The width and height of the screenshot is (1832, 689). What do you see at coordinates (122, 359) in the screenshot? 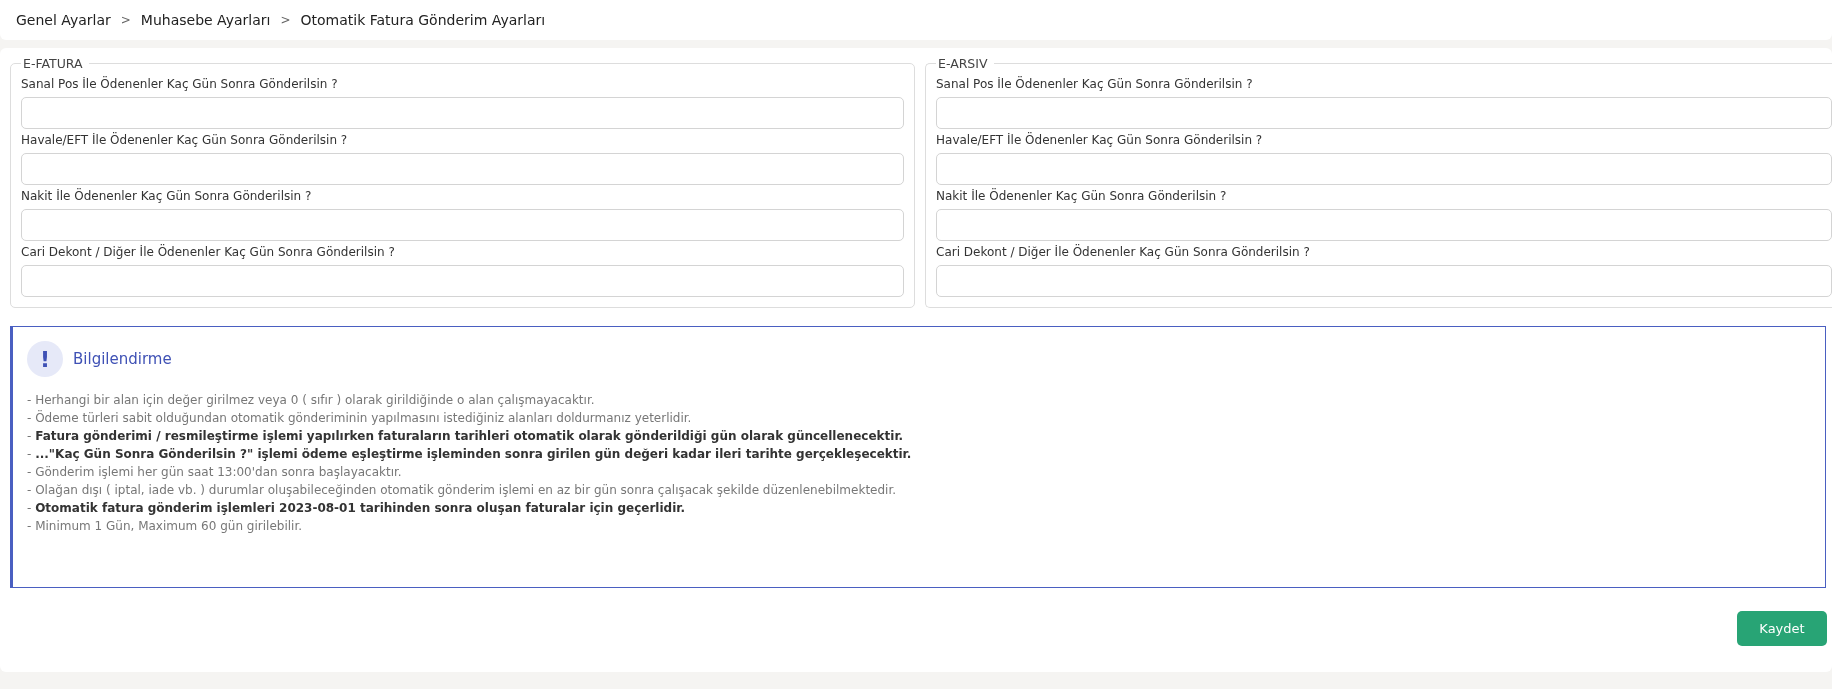
I see `info-title: Bilgilendirme` at bounding box center [122, 359].